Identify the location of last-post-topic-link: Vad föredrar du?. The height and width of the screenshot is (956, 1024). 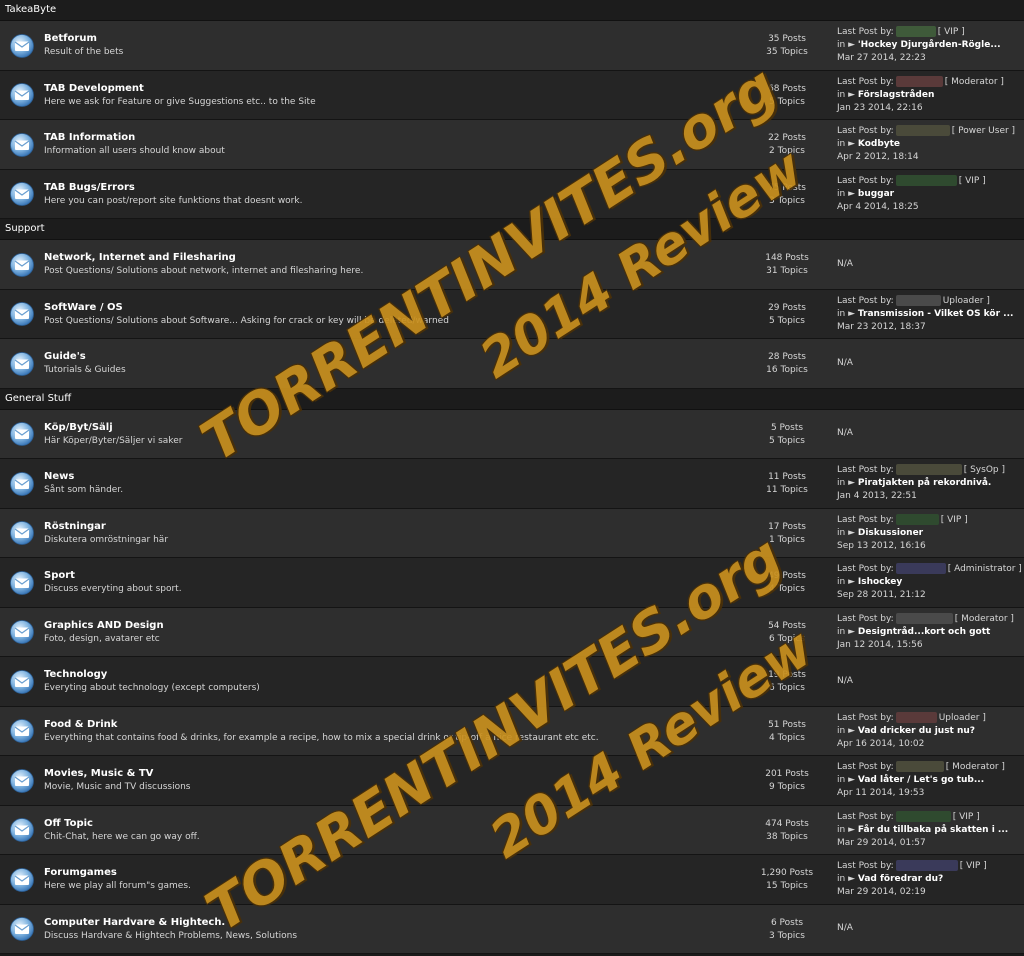
(900, 879).